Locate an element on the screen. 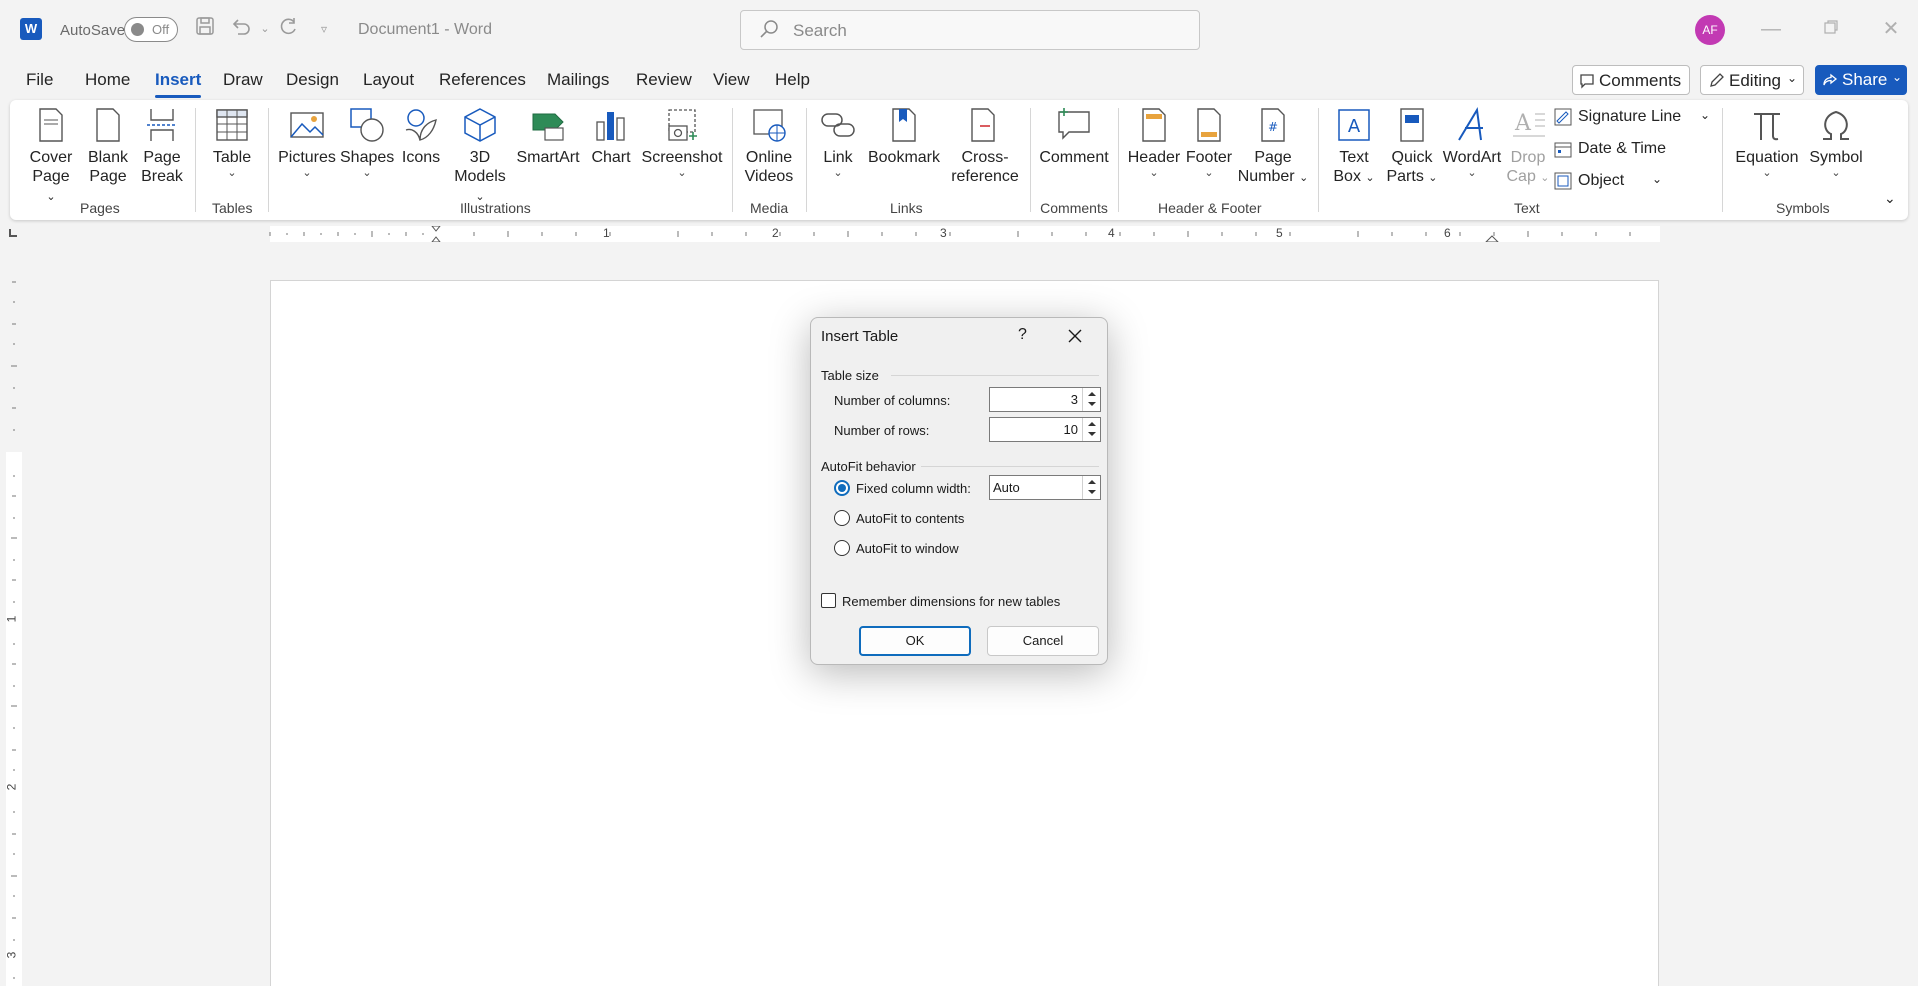  symbol-button: Symbol ⌄ is located at coordinates (1836, 142).